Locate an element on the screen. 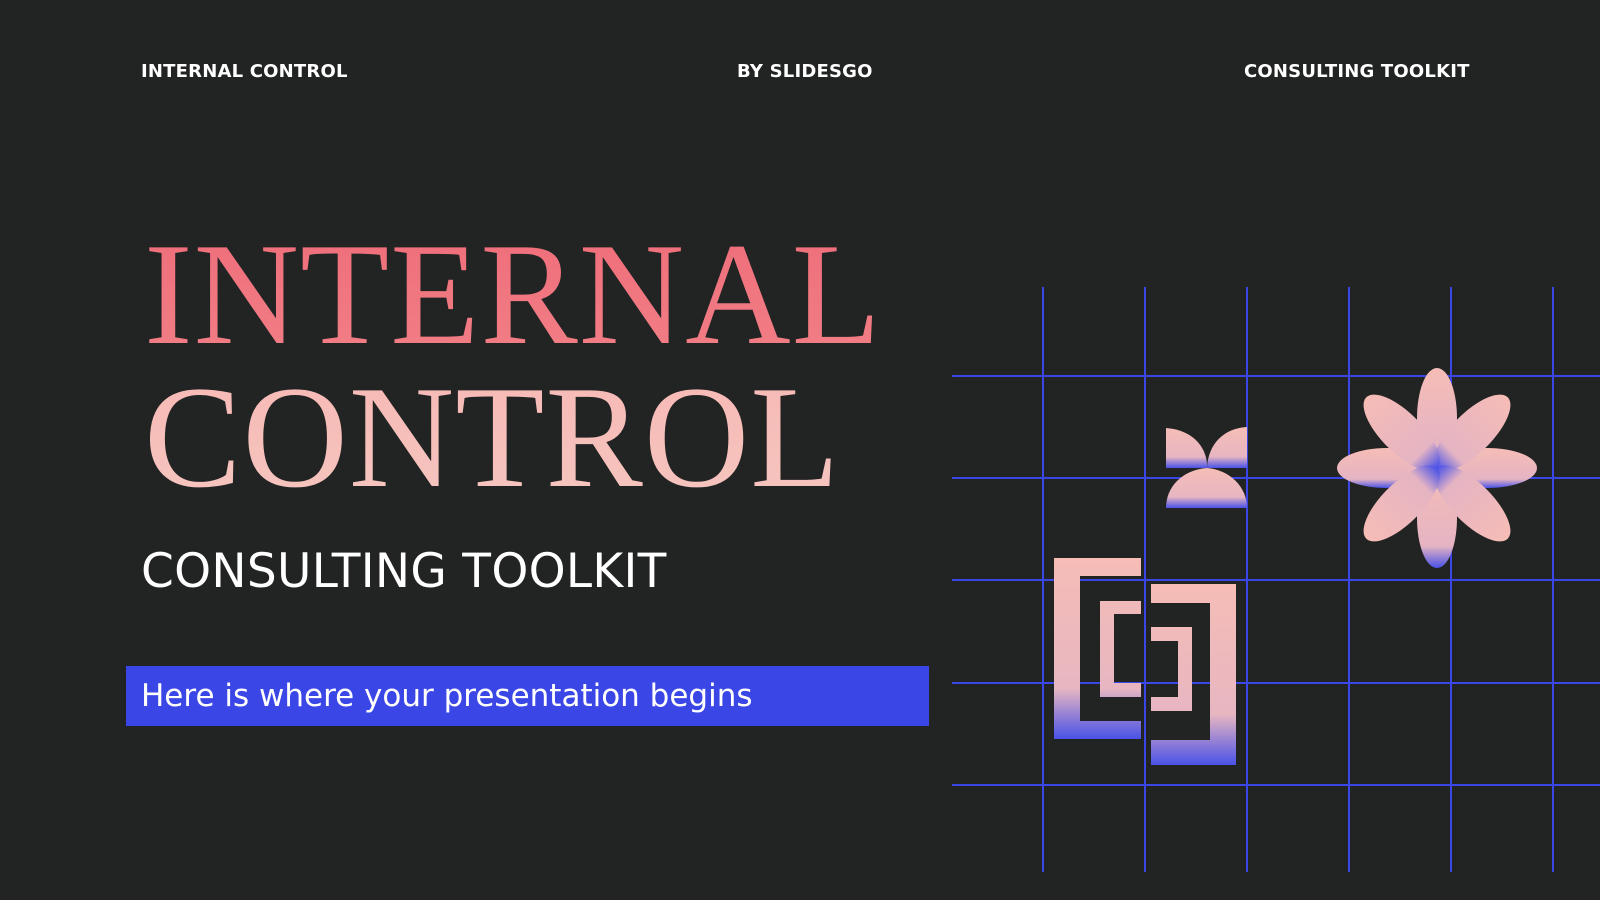  flower-shape is located at coordinates (1437, 468).